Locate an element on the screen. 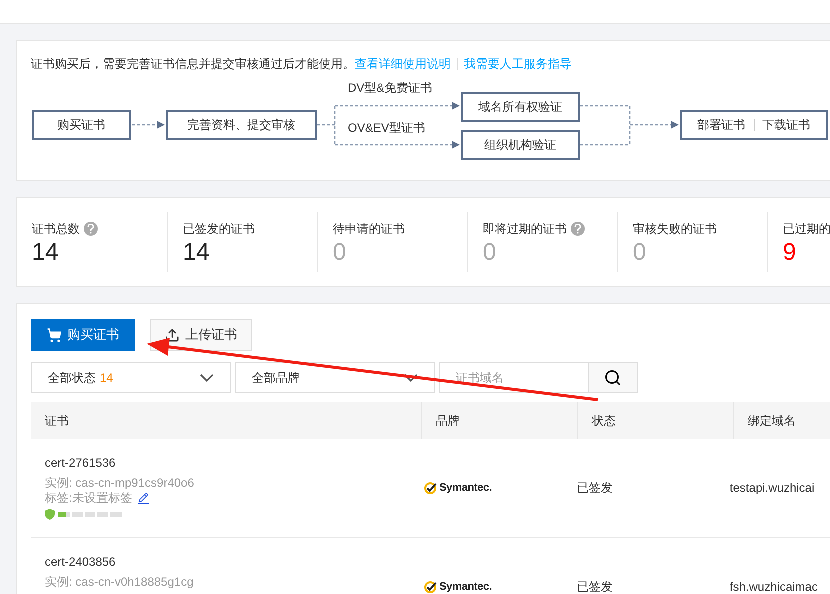 This screenshot has height=594, width=830. step-label: 下载证书 is located at coordinates (786, 125).